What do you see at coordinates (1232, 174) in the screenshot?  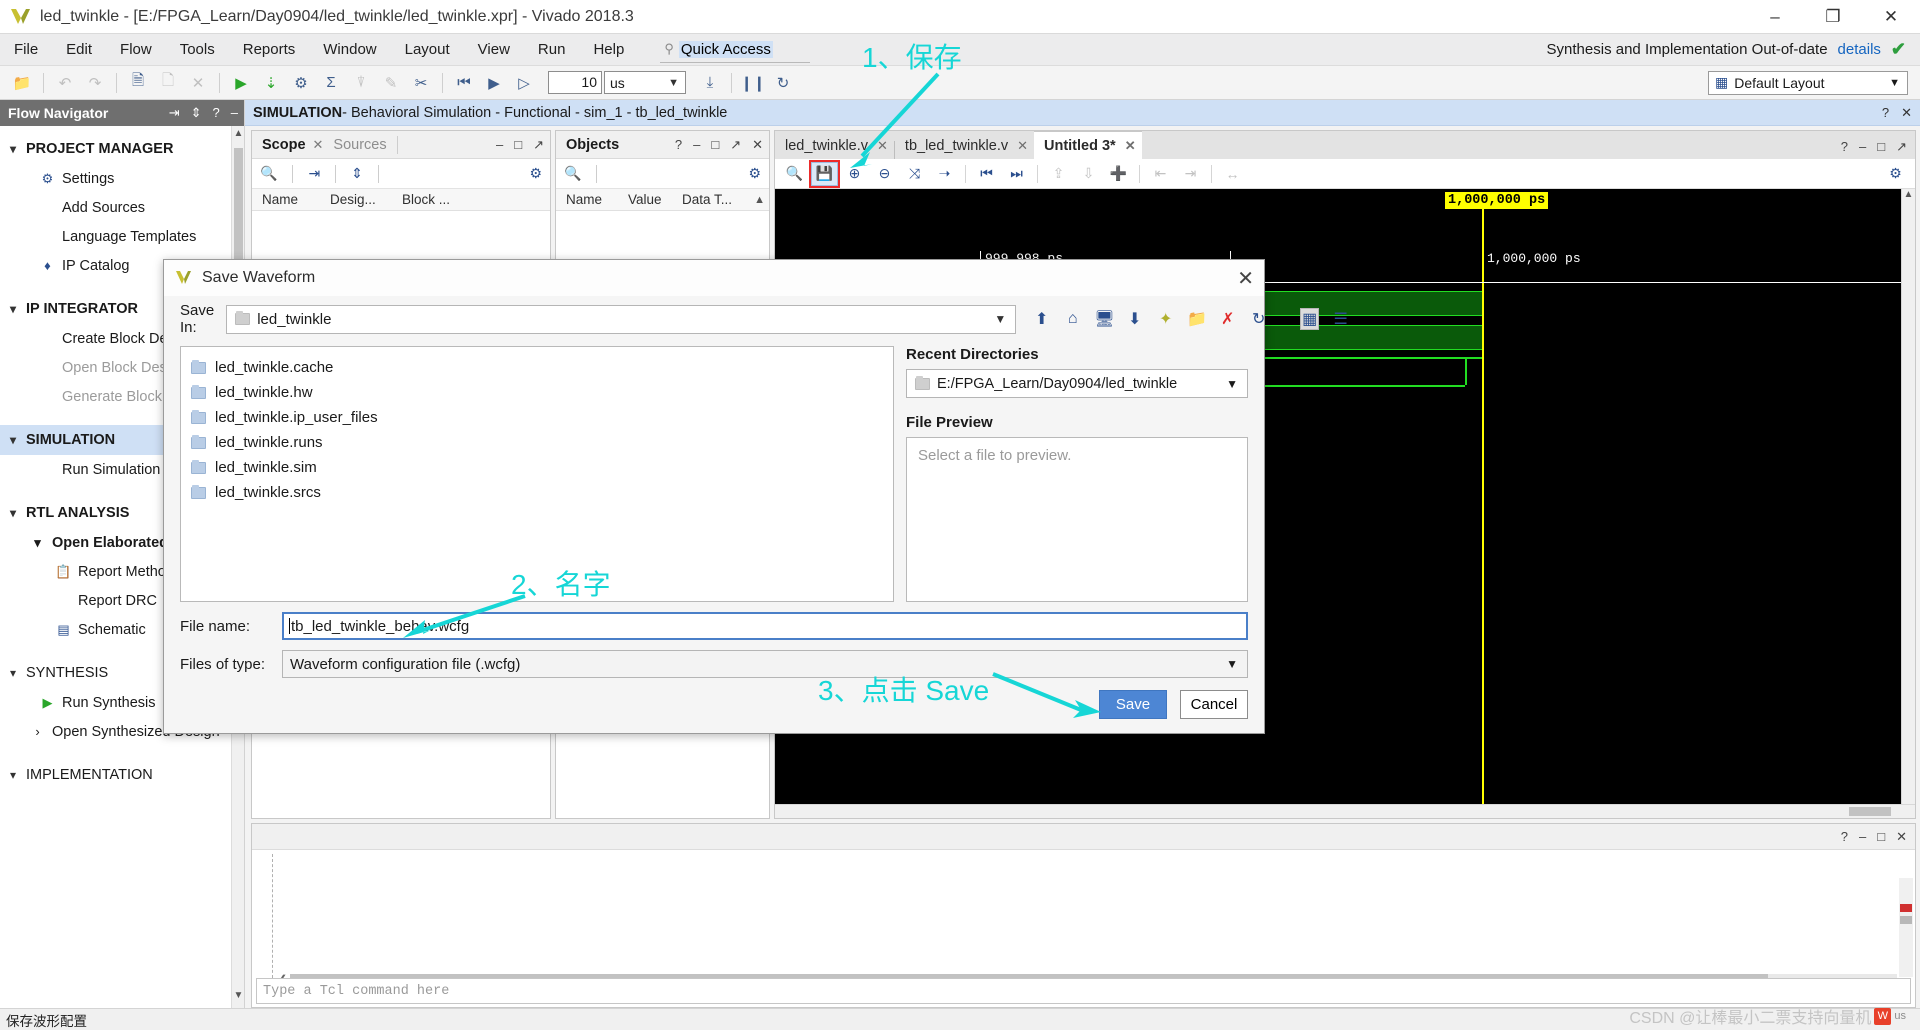 I see `measure-icon: ↔` at bounding box center [1232, 174].